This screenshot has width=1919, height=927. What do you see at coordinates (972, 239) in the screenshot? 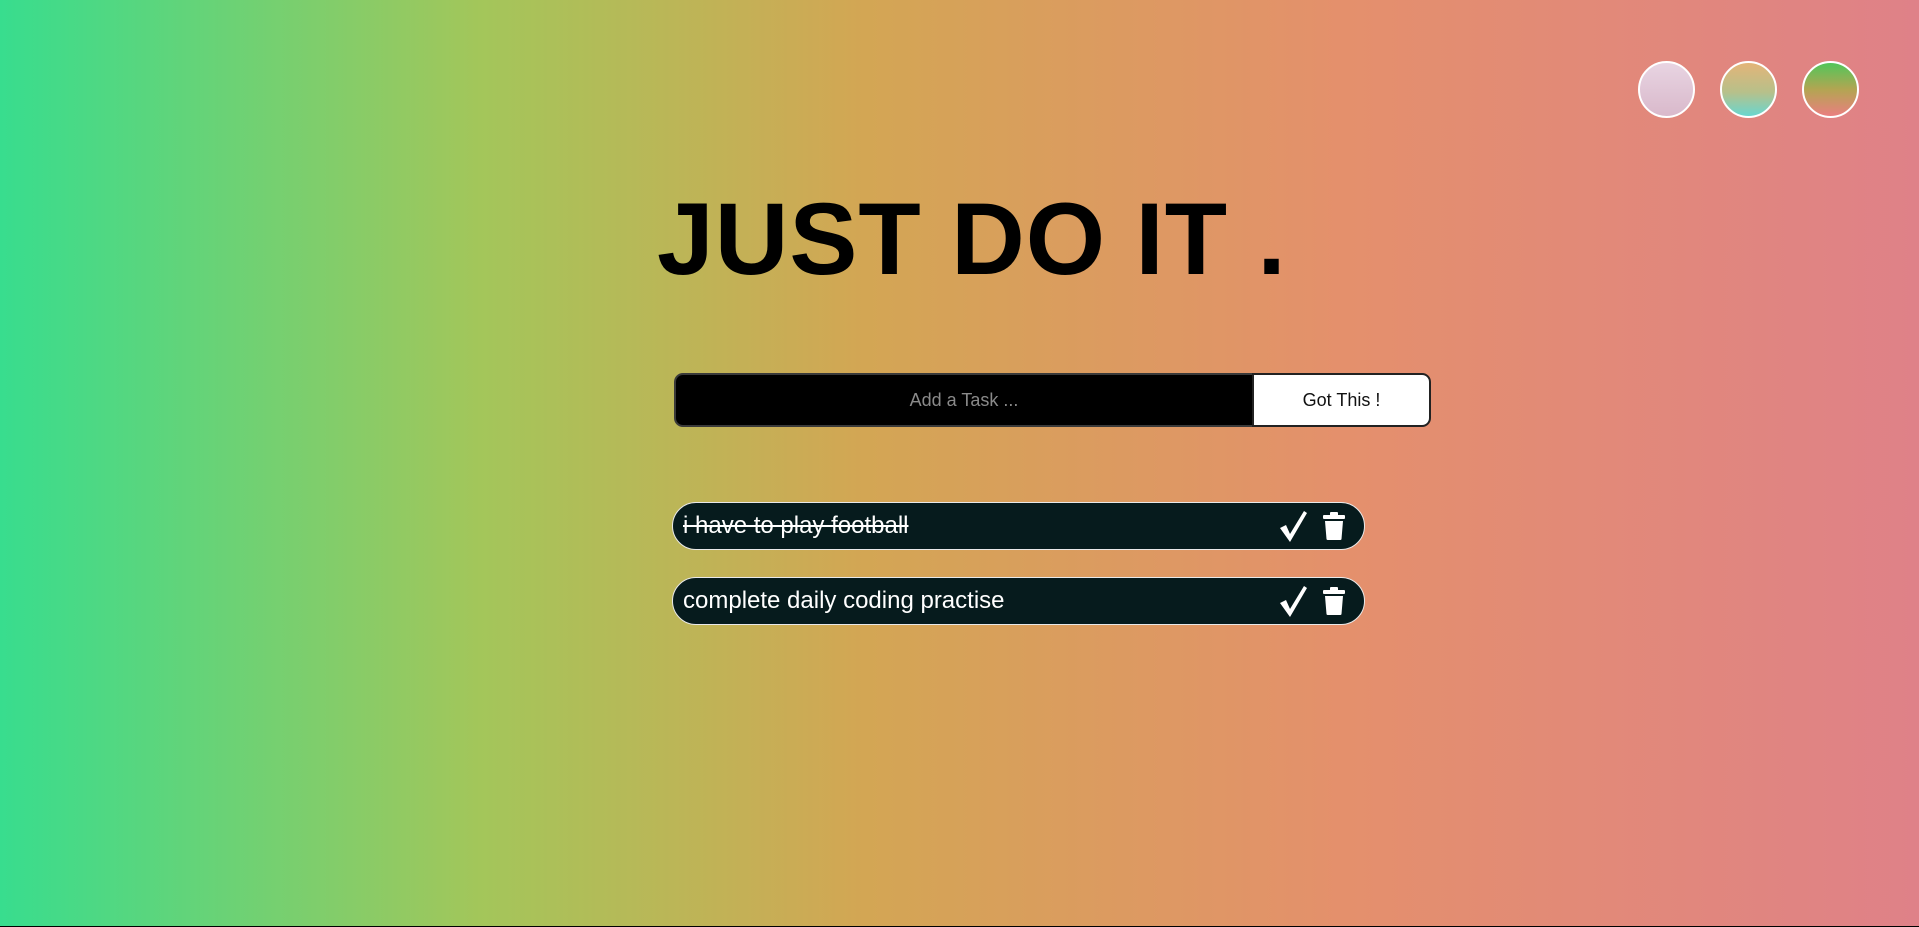
I see `page-title: JUST DO IT .` at bounding box center [972, 239].